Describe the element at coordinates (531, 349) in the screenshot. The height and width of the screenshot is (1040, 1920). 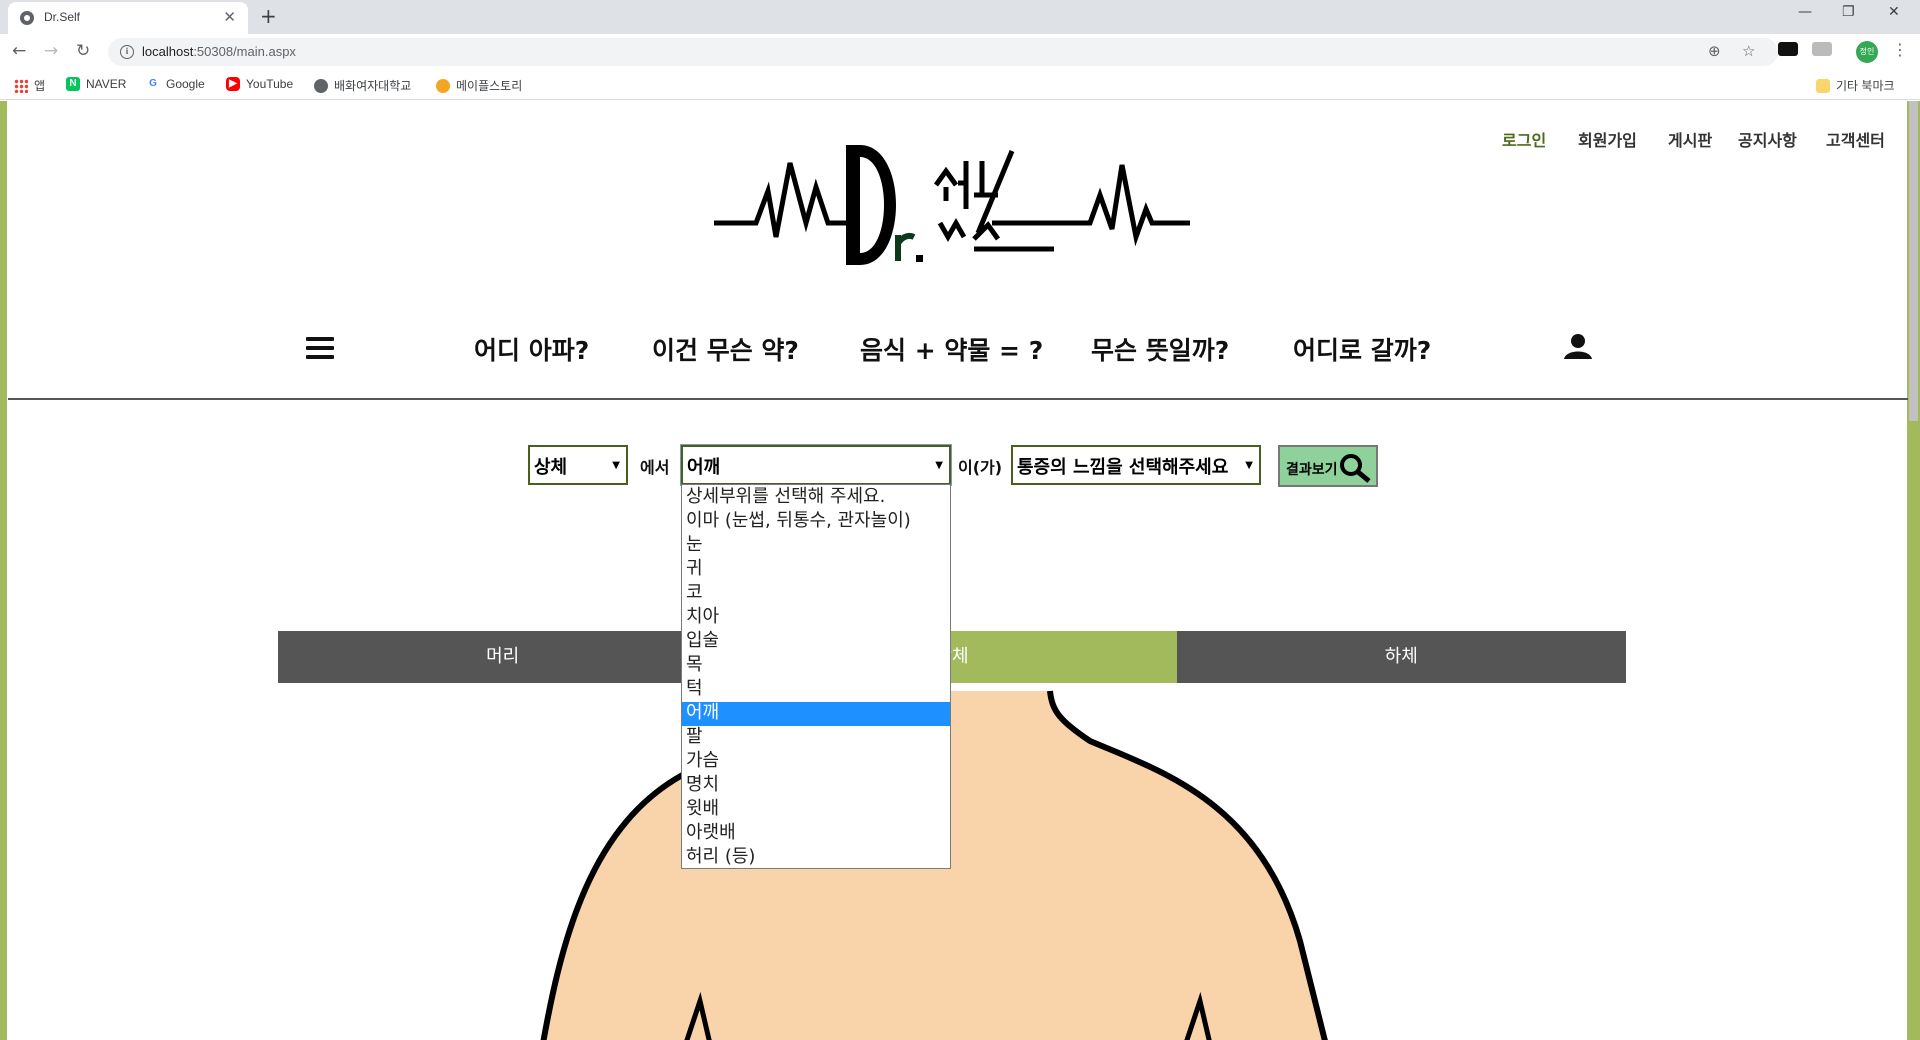
I see `nav-where-hurts: 어디 아파?` at that location.